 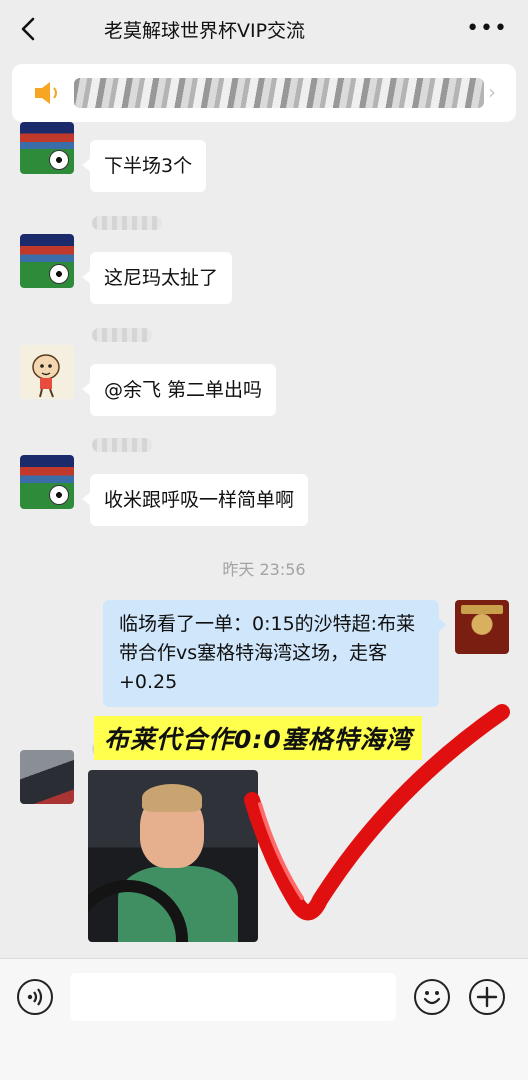 What do you see at coordinates (492, 92) in the screenshot?
I see `chevron-right-icon: ›` at bounding box center [492, 92].